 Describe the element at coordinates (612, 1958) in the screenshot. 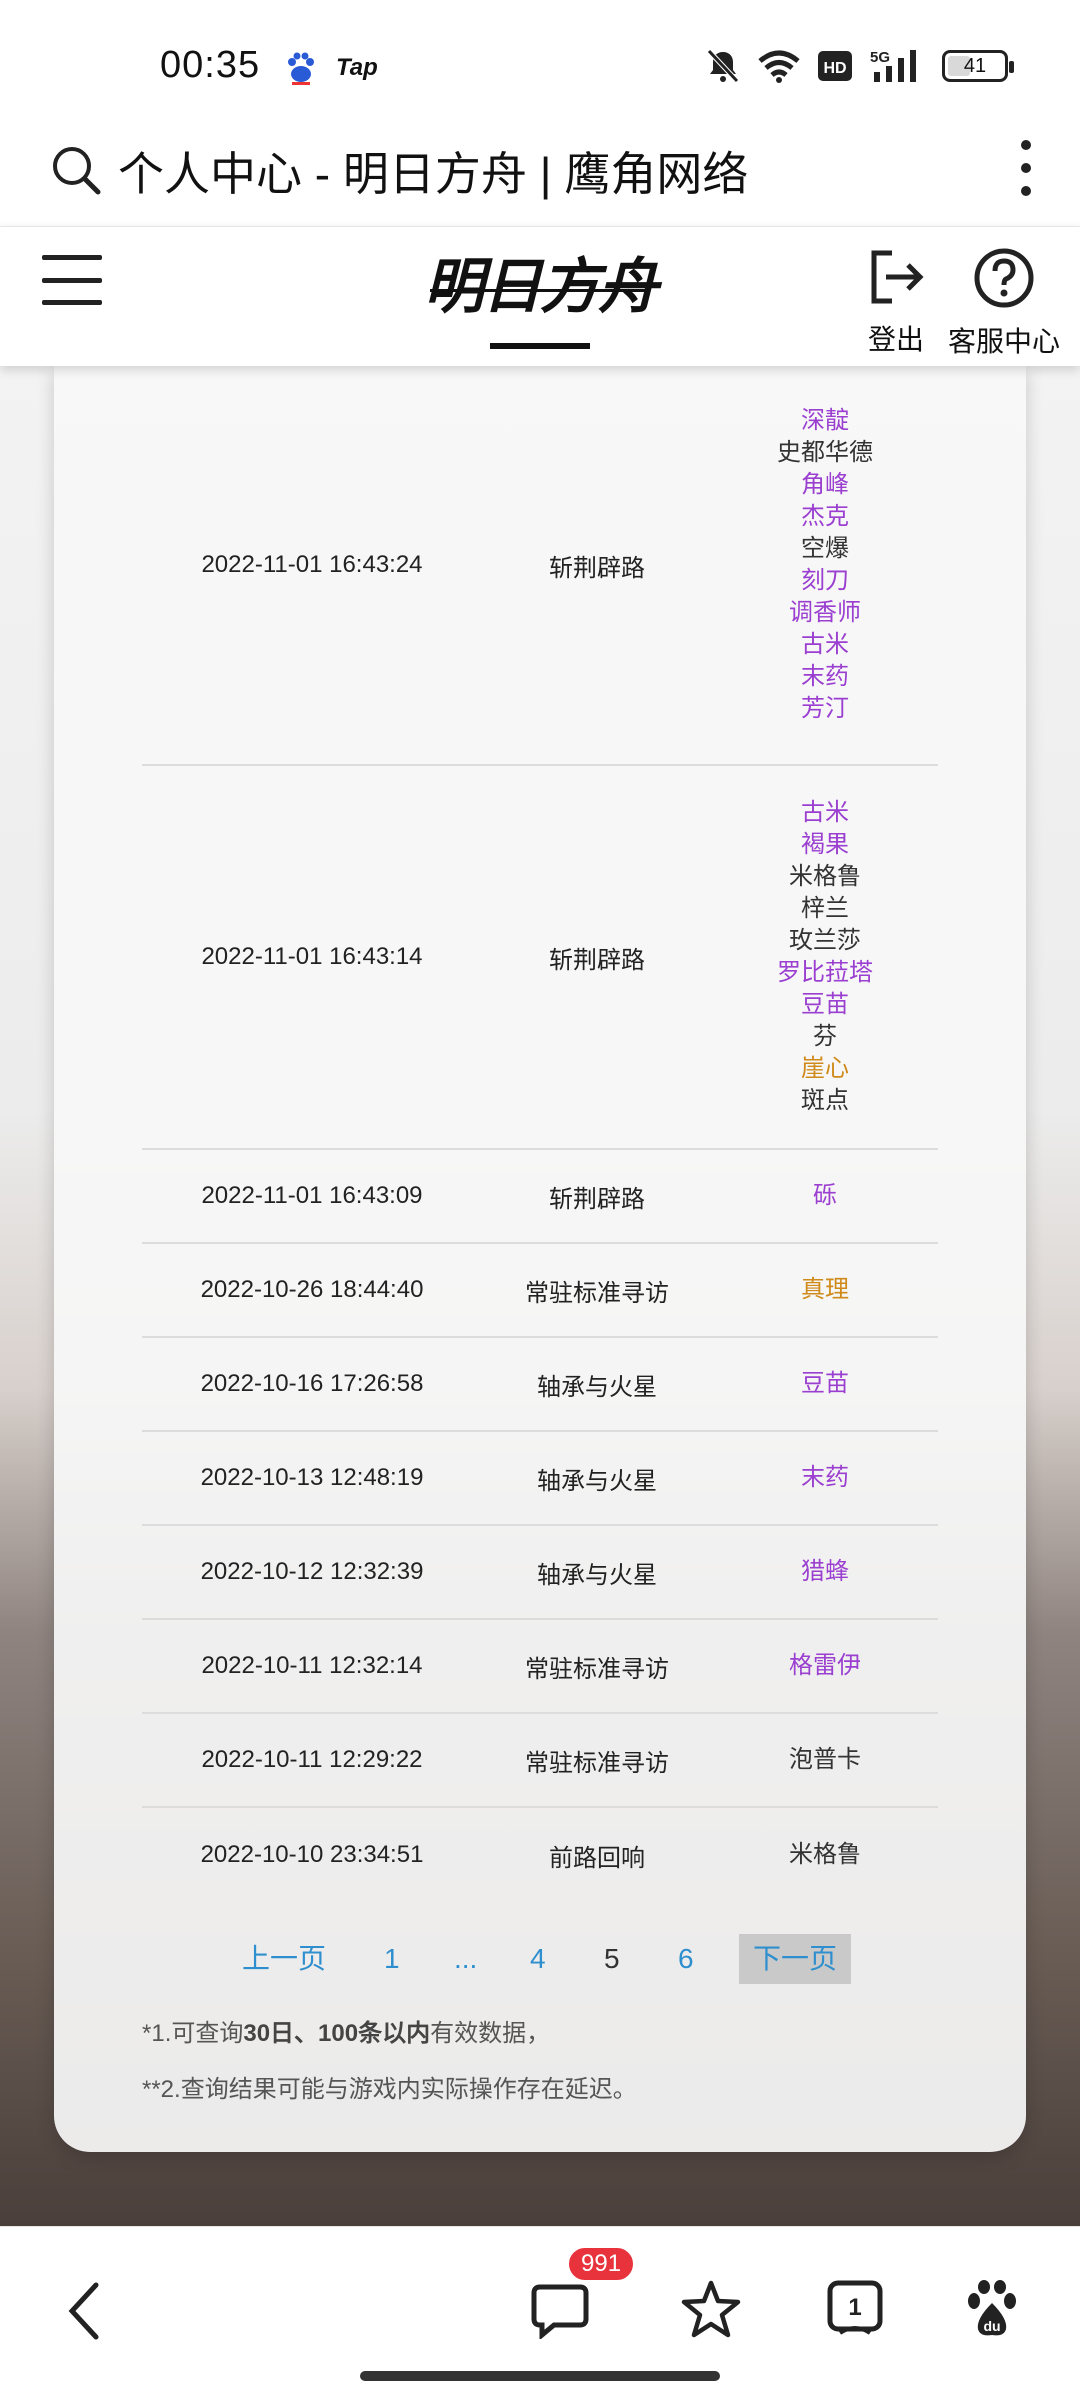

I see `current-page: 5` at that location.